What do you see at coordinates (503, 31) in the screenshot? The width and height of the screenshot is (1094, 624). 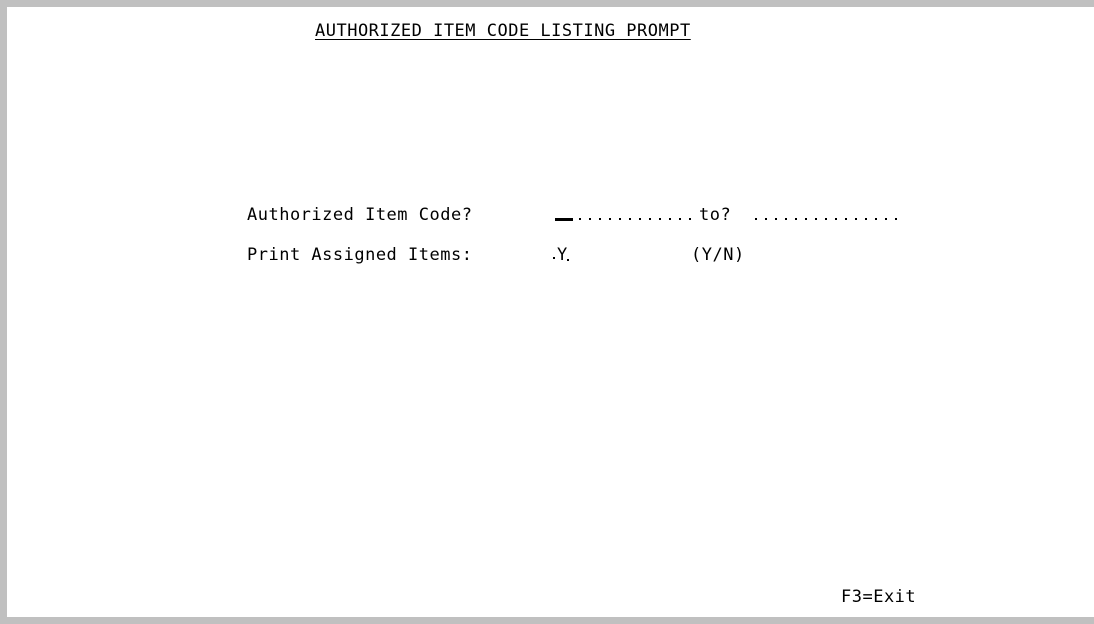 I see `page-title: AUTHORIZED ITEM CODE LISTING PROMPT` at bounding box center [503, 31].